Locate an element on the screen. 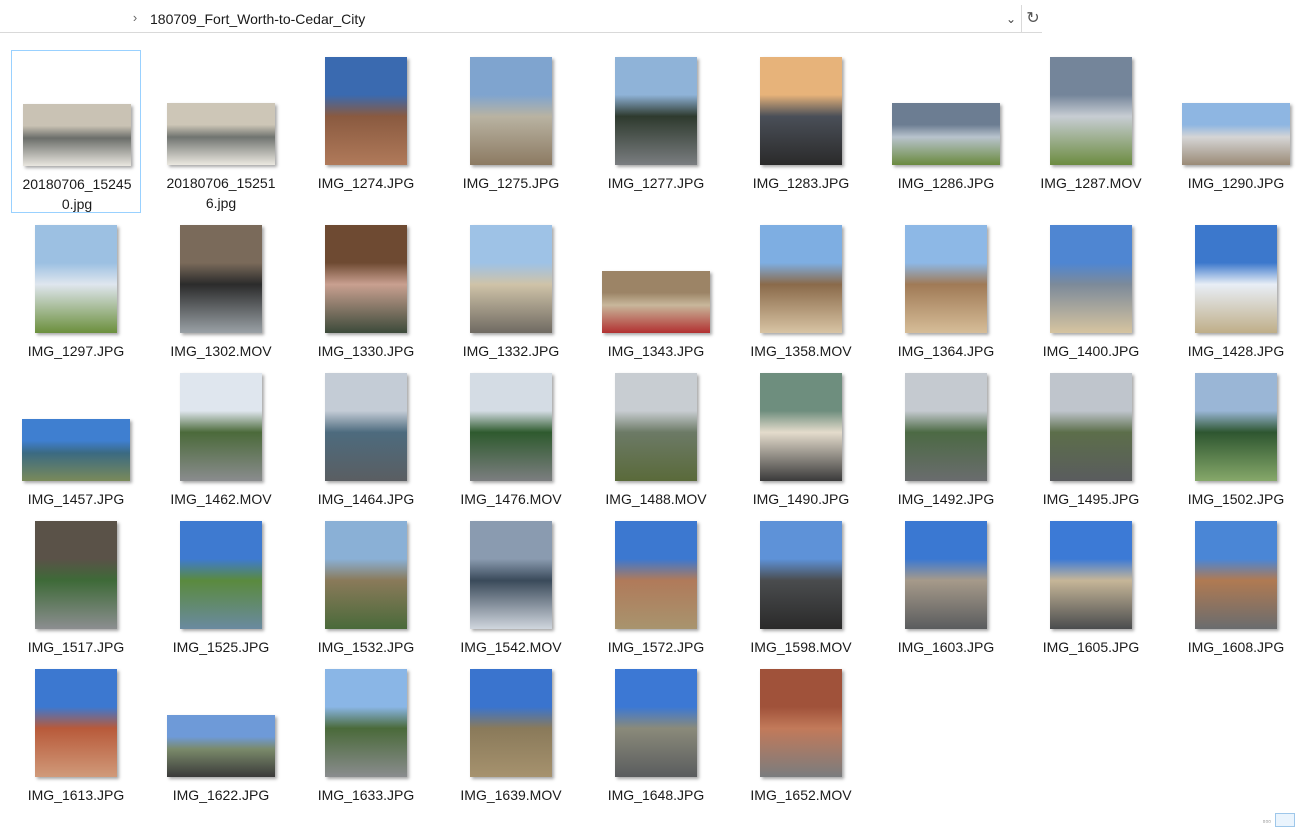 The height and width of the screenshot is (829, 1305). file-item: IMG_1525.JPG is located at coordinates (221, 595).